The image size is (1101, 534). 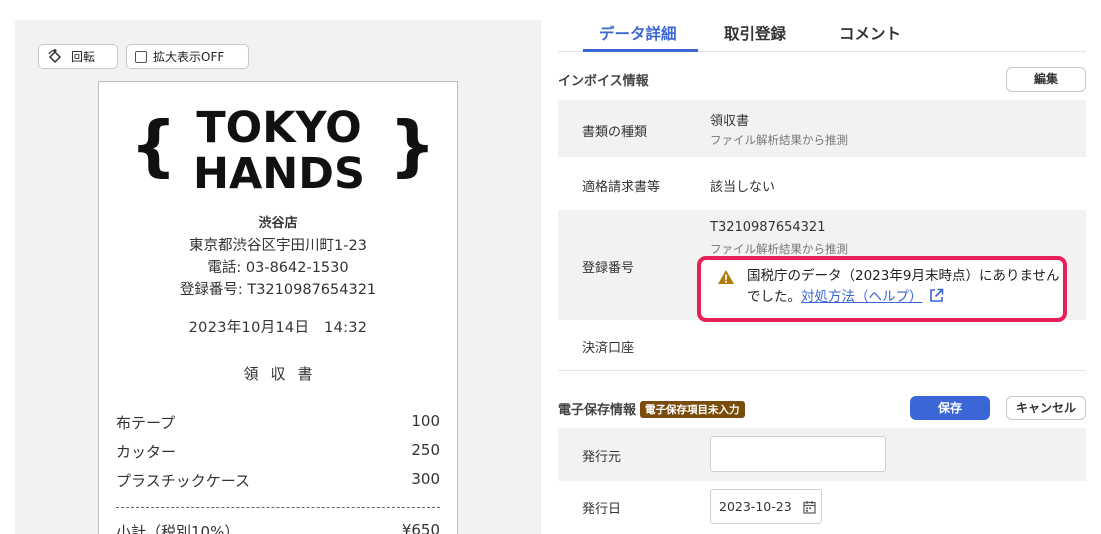 What do you see at coordinates (83, 57) in the screenshot?
I see `rotate-label: 回転` at bounding box center [83, 57].